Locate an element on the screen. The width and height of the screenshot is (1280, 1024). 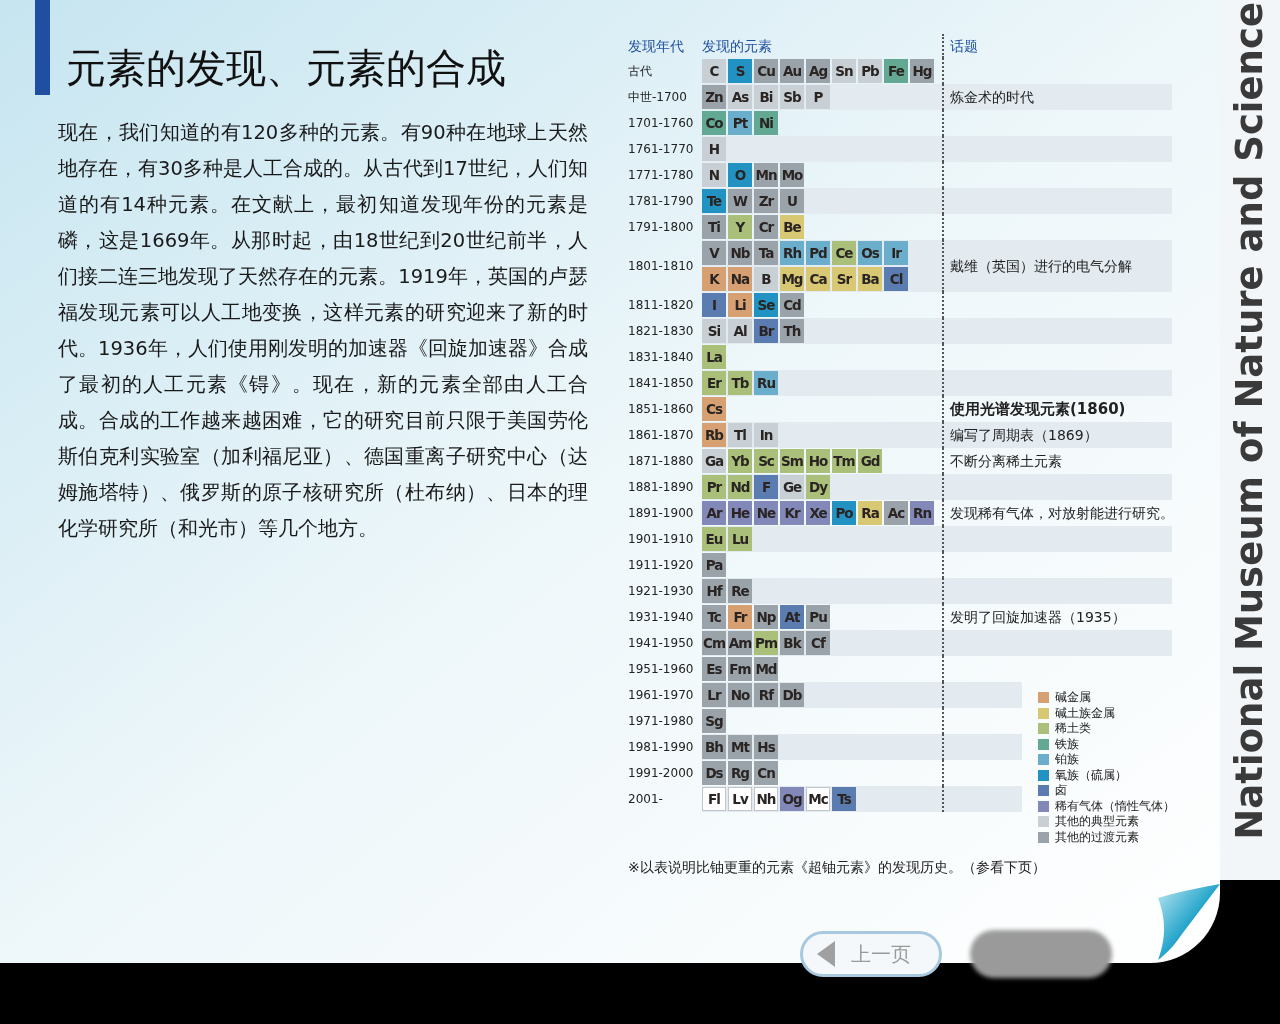
era-label: 1801-1810 is located at coordinates (661, 266).